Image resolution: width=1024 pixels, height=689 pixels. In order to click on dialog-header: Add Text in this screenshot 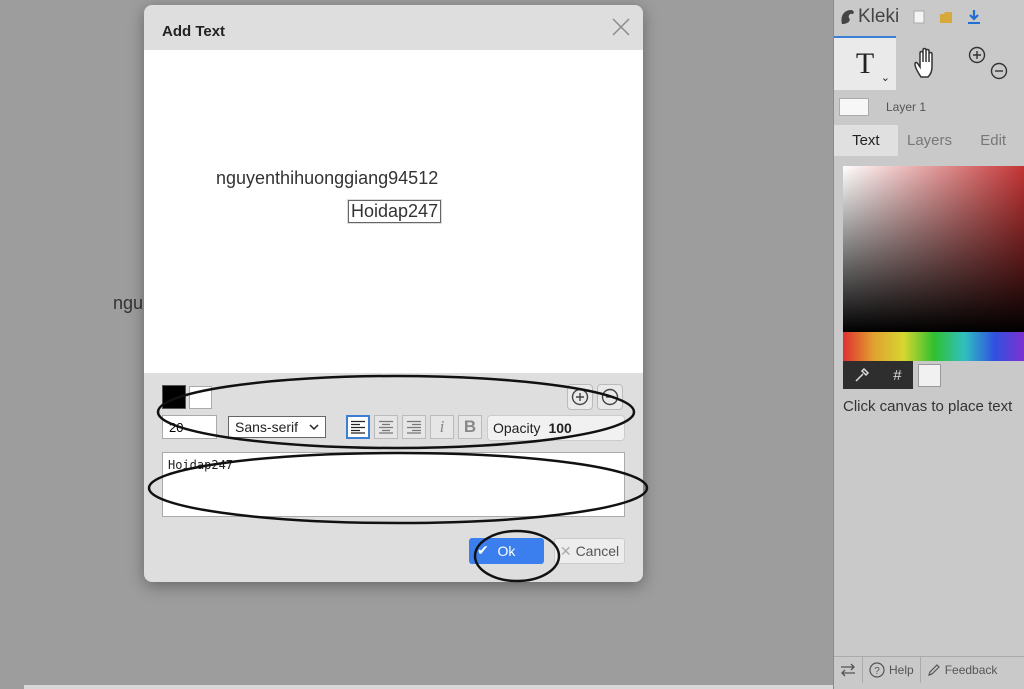, I will do `click(393, 28)`.